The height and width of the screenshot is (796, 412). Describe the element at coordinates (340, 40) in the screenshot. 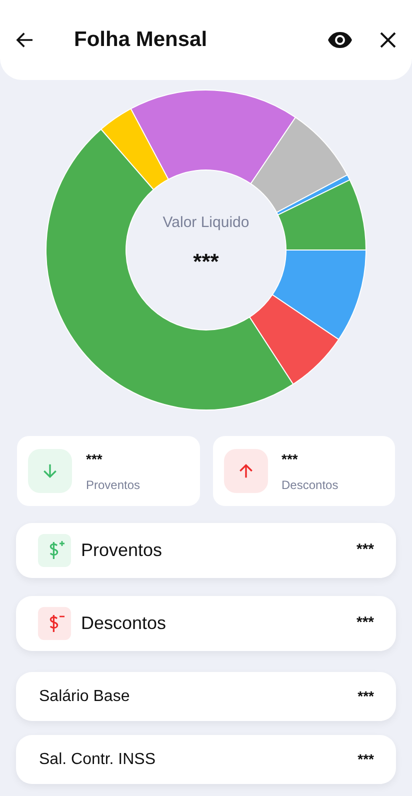

I see `visibility-toggle` at that location.